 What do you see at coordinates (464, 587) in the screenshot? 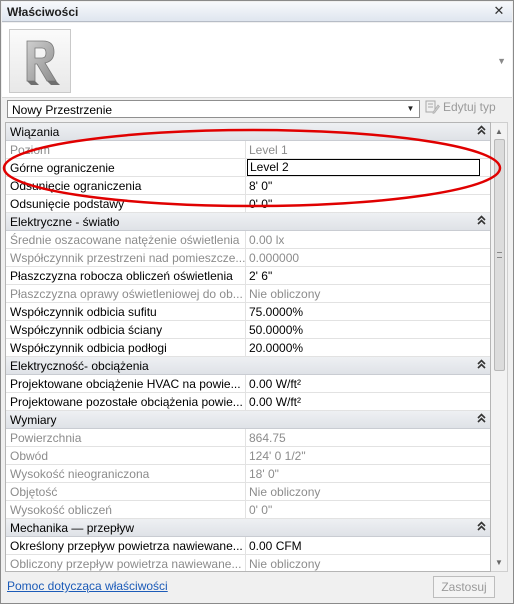
I see `apply-button: Zastosuj` at bounding box center [464, 587].